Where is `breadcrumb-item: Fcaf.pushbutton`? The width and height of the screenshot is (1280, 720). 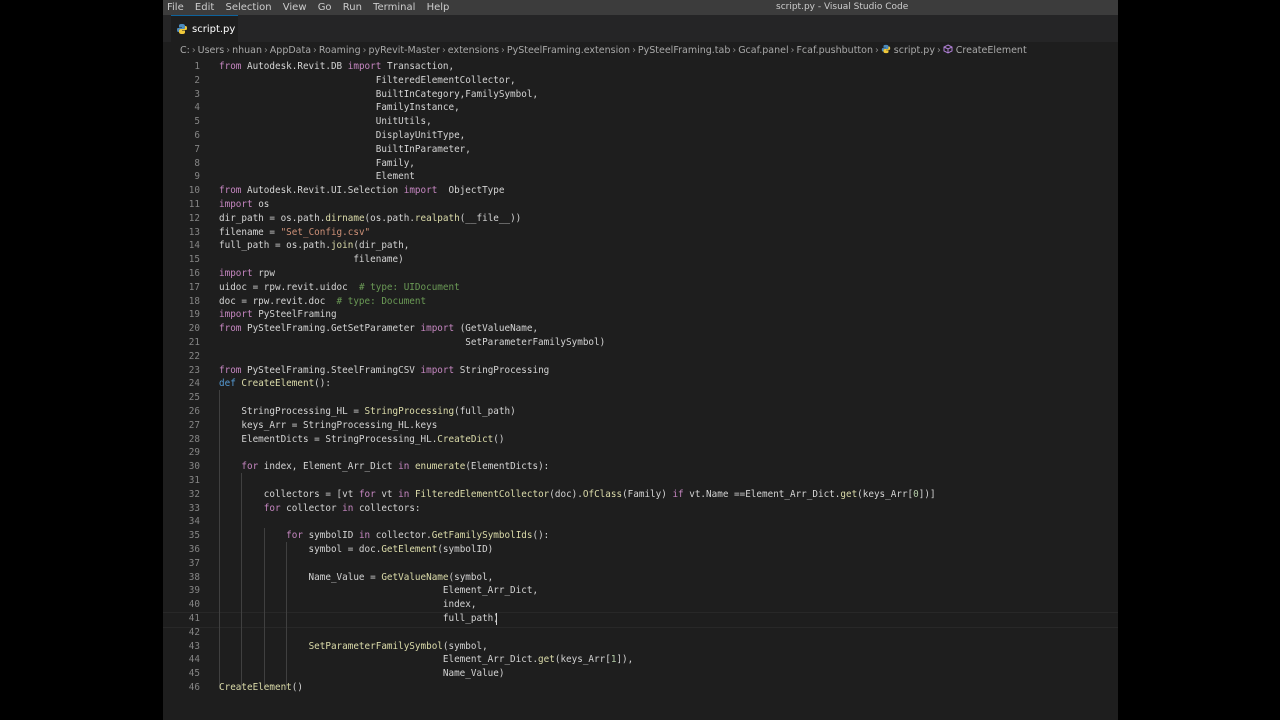
breadcrumb-item: Fcaf.pushbutton is located at coordinates (834, 51).